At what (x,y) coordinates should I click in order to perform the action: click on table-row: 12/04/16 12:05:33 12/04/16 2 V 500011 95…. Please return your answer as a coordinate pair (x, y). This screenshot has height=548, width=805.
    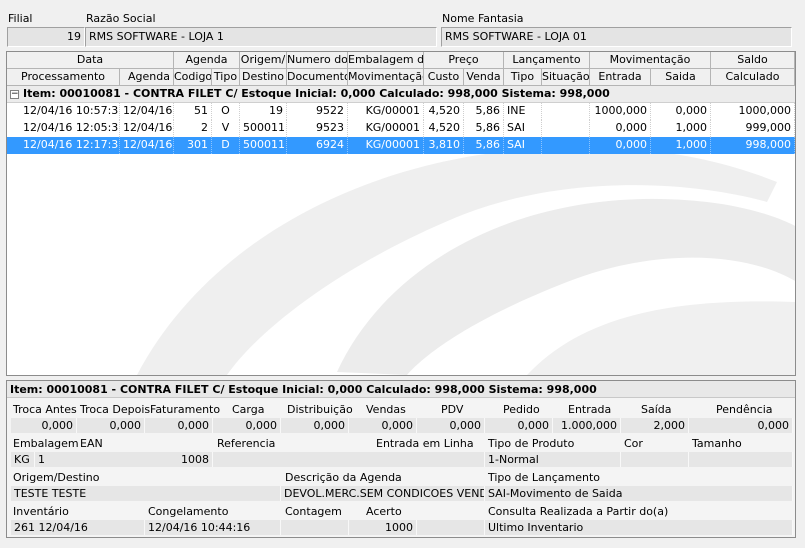
    Looking at the image, I should click on (401, 128).